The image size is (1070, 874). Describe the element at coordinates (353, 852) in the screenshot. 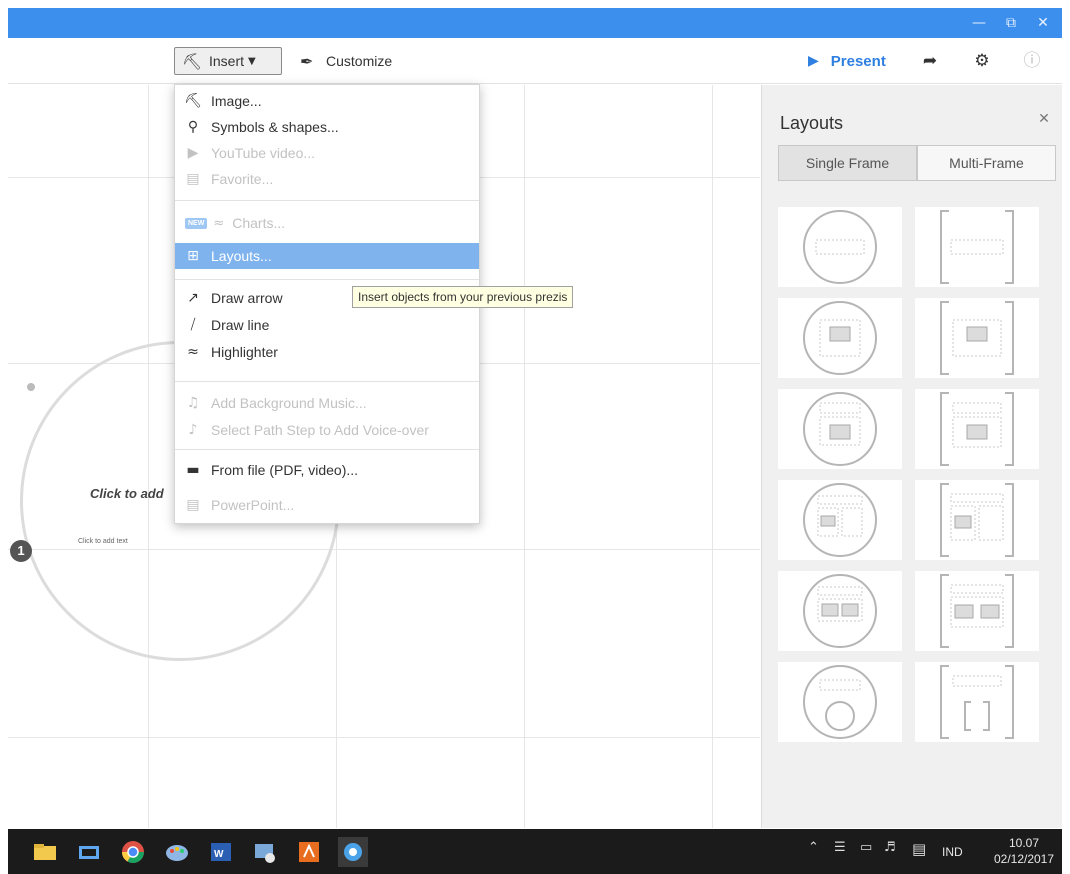

I see `prezi-icon` at that location.